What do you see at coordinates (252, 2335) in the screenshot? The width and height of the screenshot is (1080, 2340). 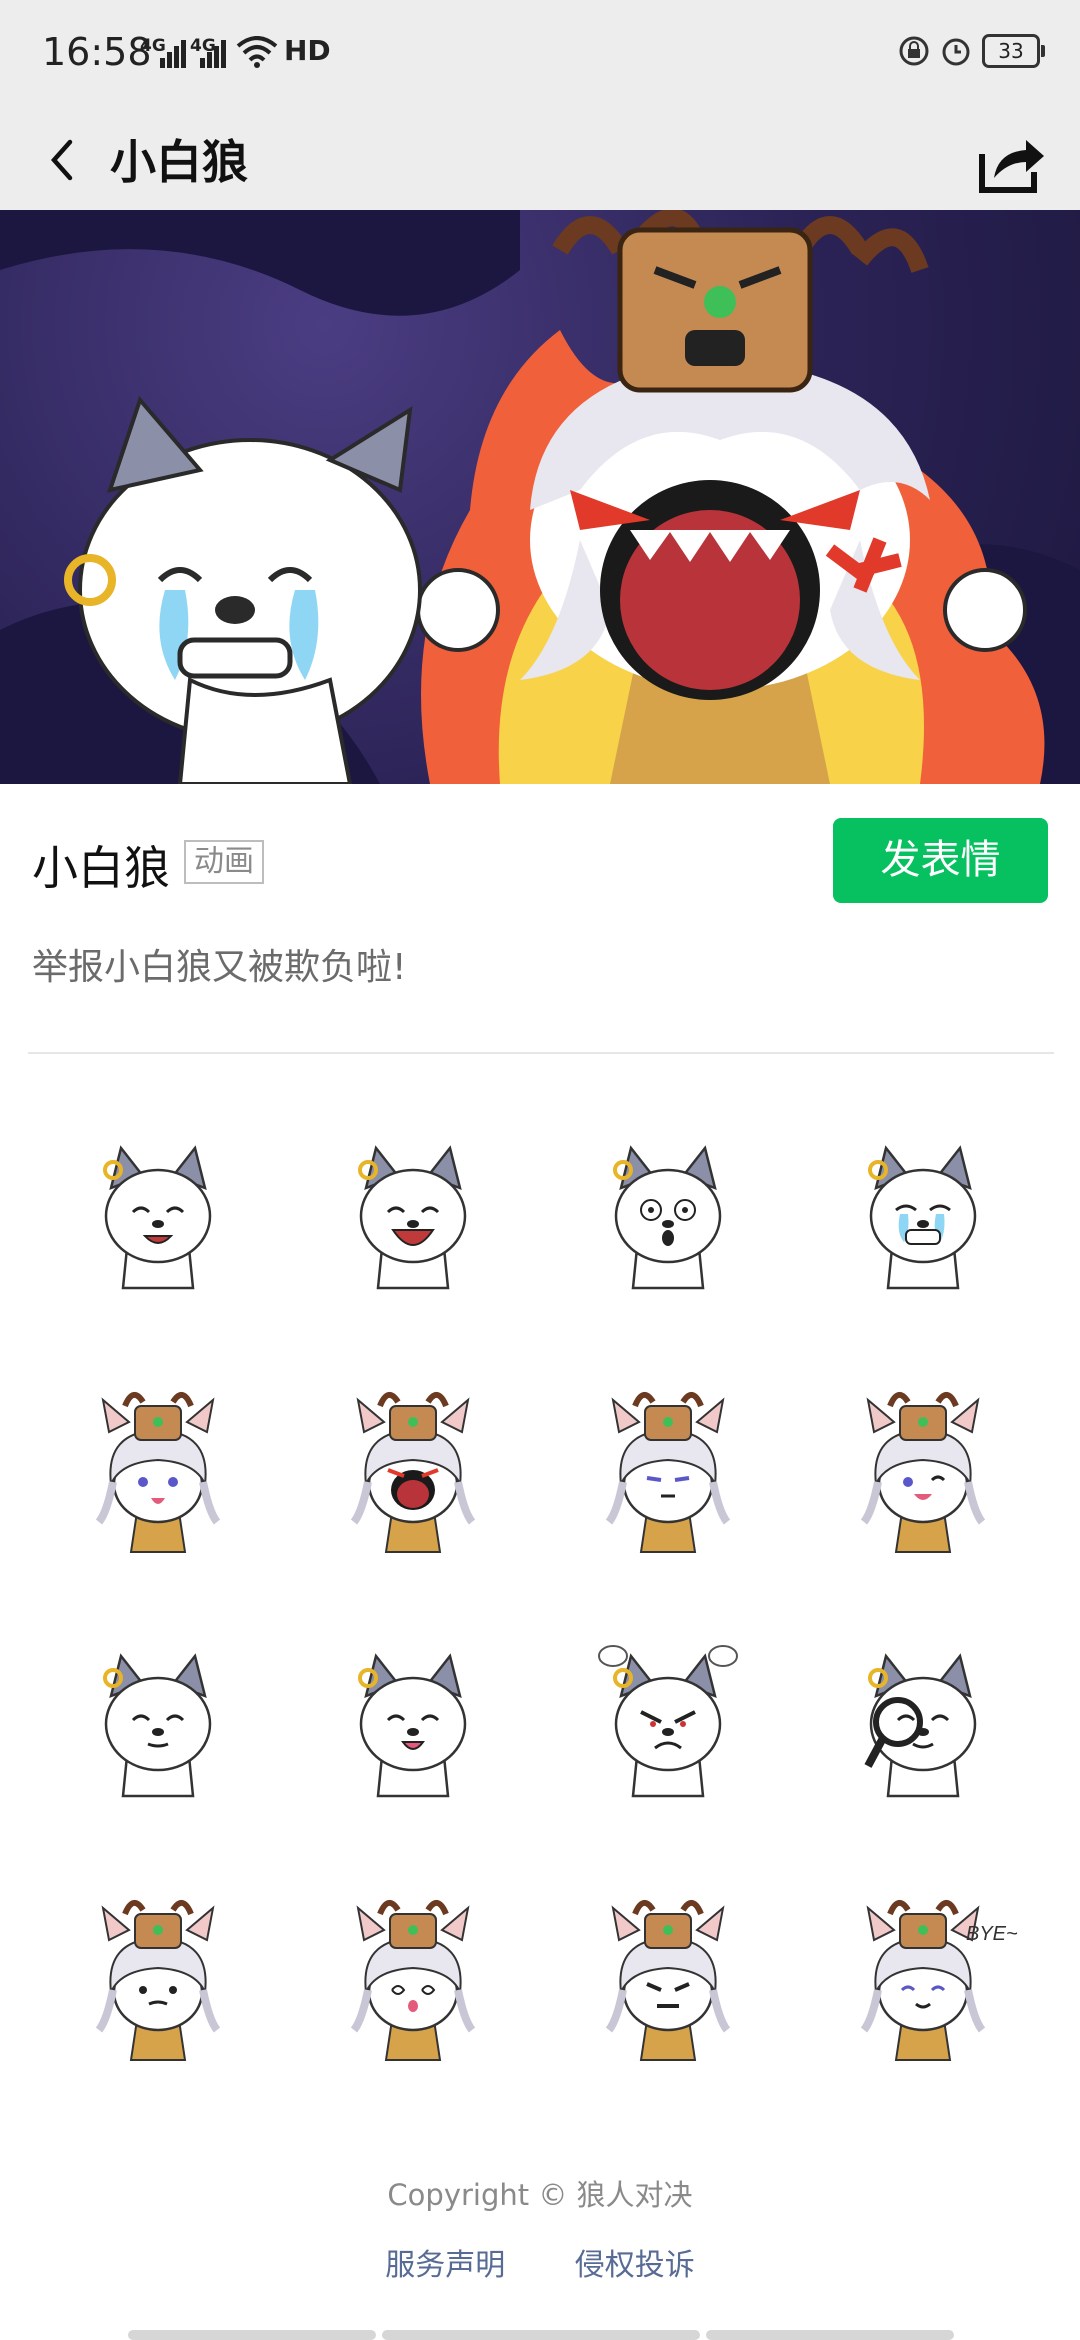 I see `bottom-indicator-left` at bounding box center [252, 2335].